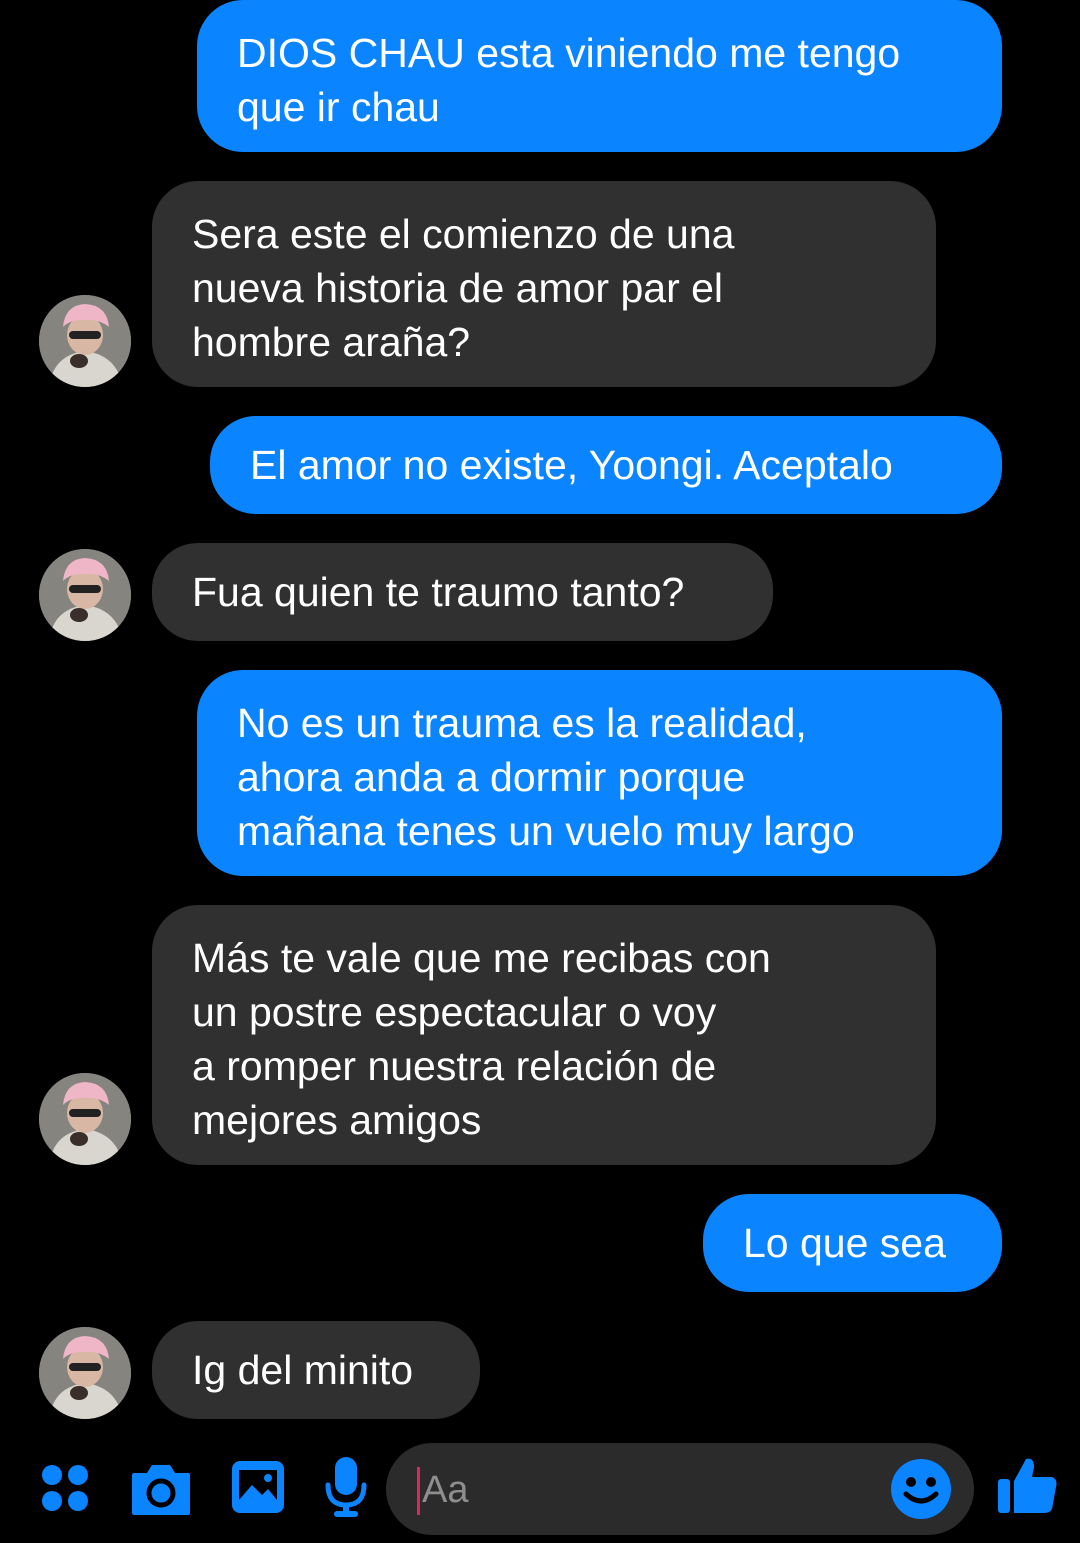 Image resolution: width=1080 pixels, height=1543 pixels. What do you see at coordinates (680, 1489) in the screenshot?
I see `message-input: Aa` at bounding box center [680, 1489].